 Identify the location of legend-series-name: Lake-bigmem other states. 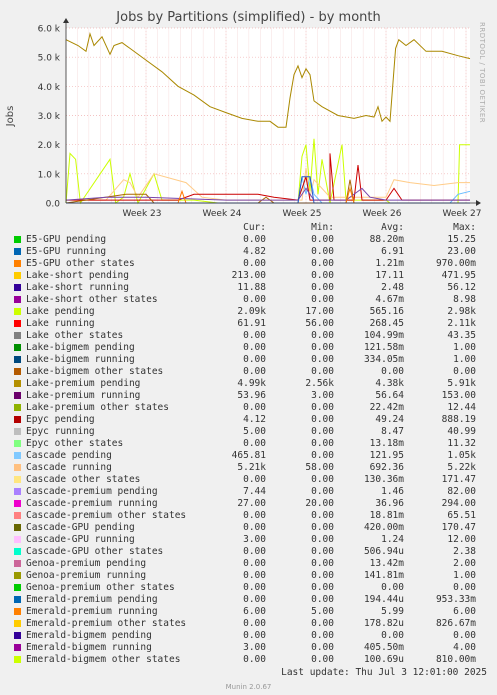
(95, 371).